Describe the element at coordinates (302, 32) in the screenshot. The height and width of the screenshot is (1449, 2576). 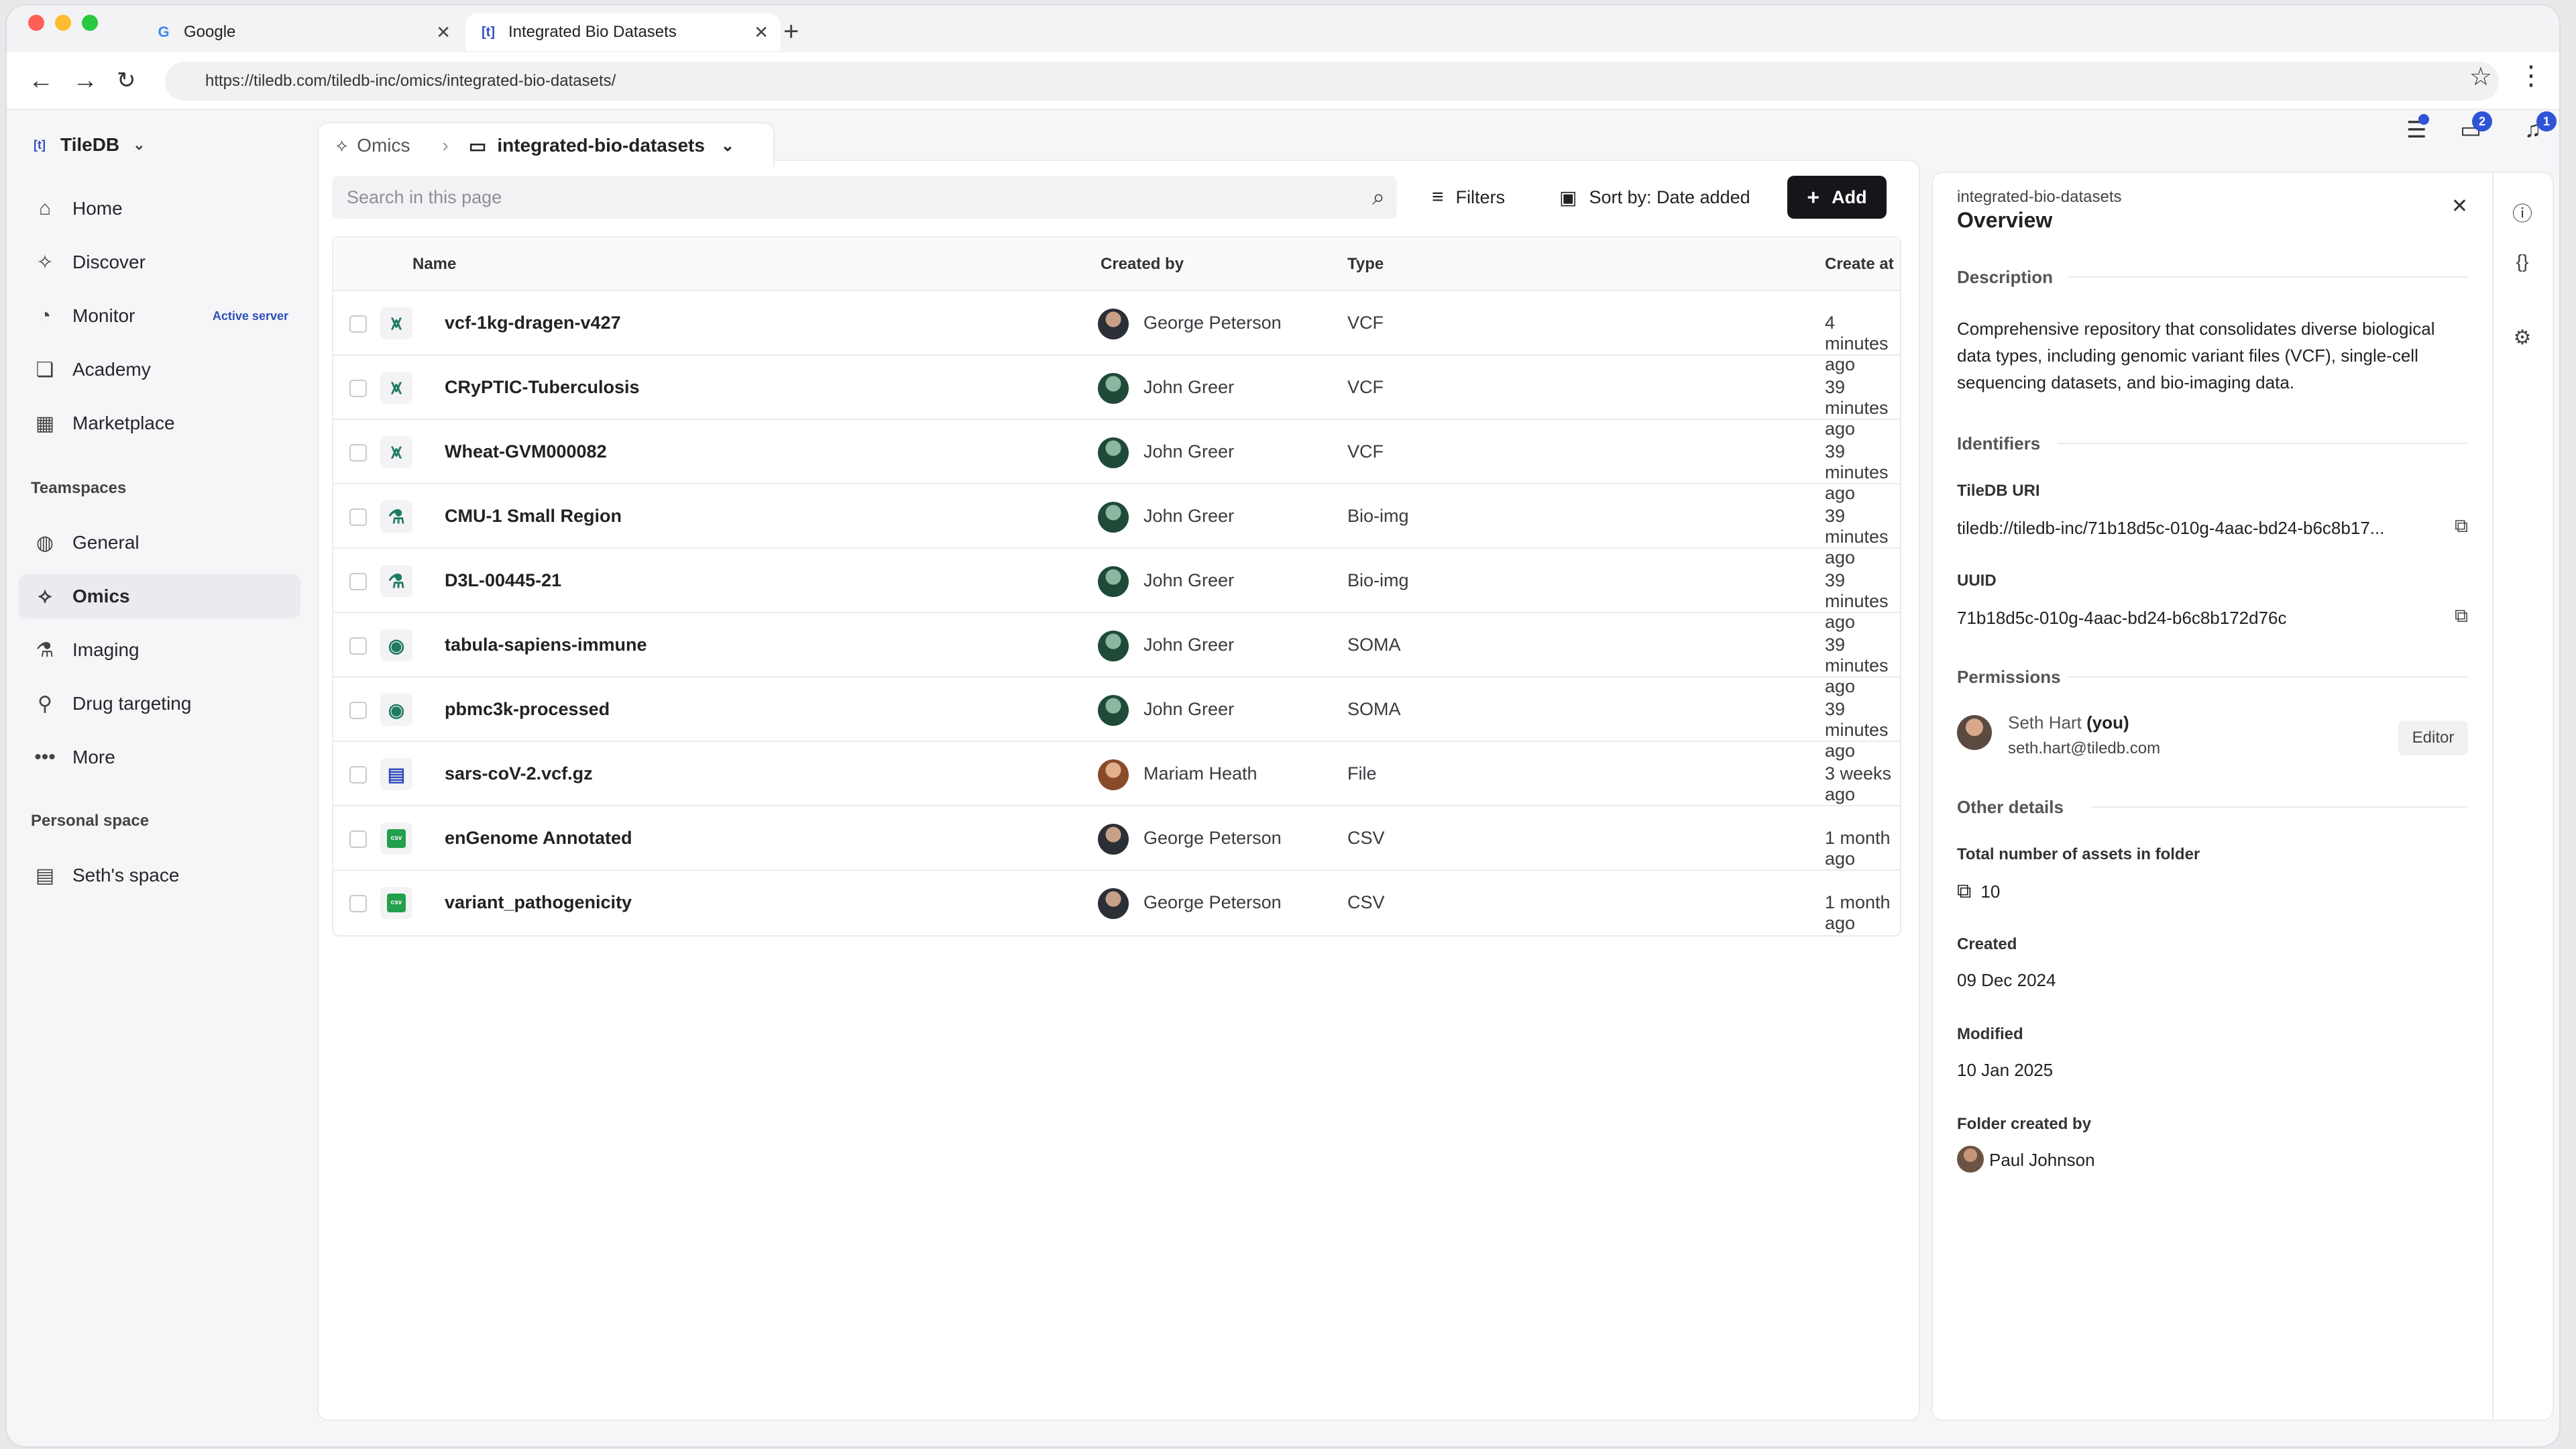
I see `browser-tab-google: G Google ✕` at that location.